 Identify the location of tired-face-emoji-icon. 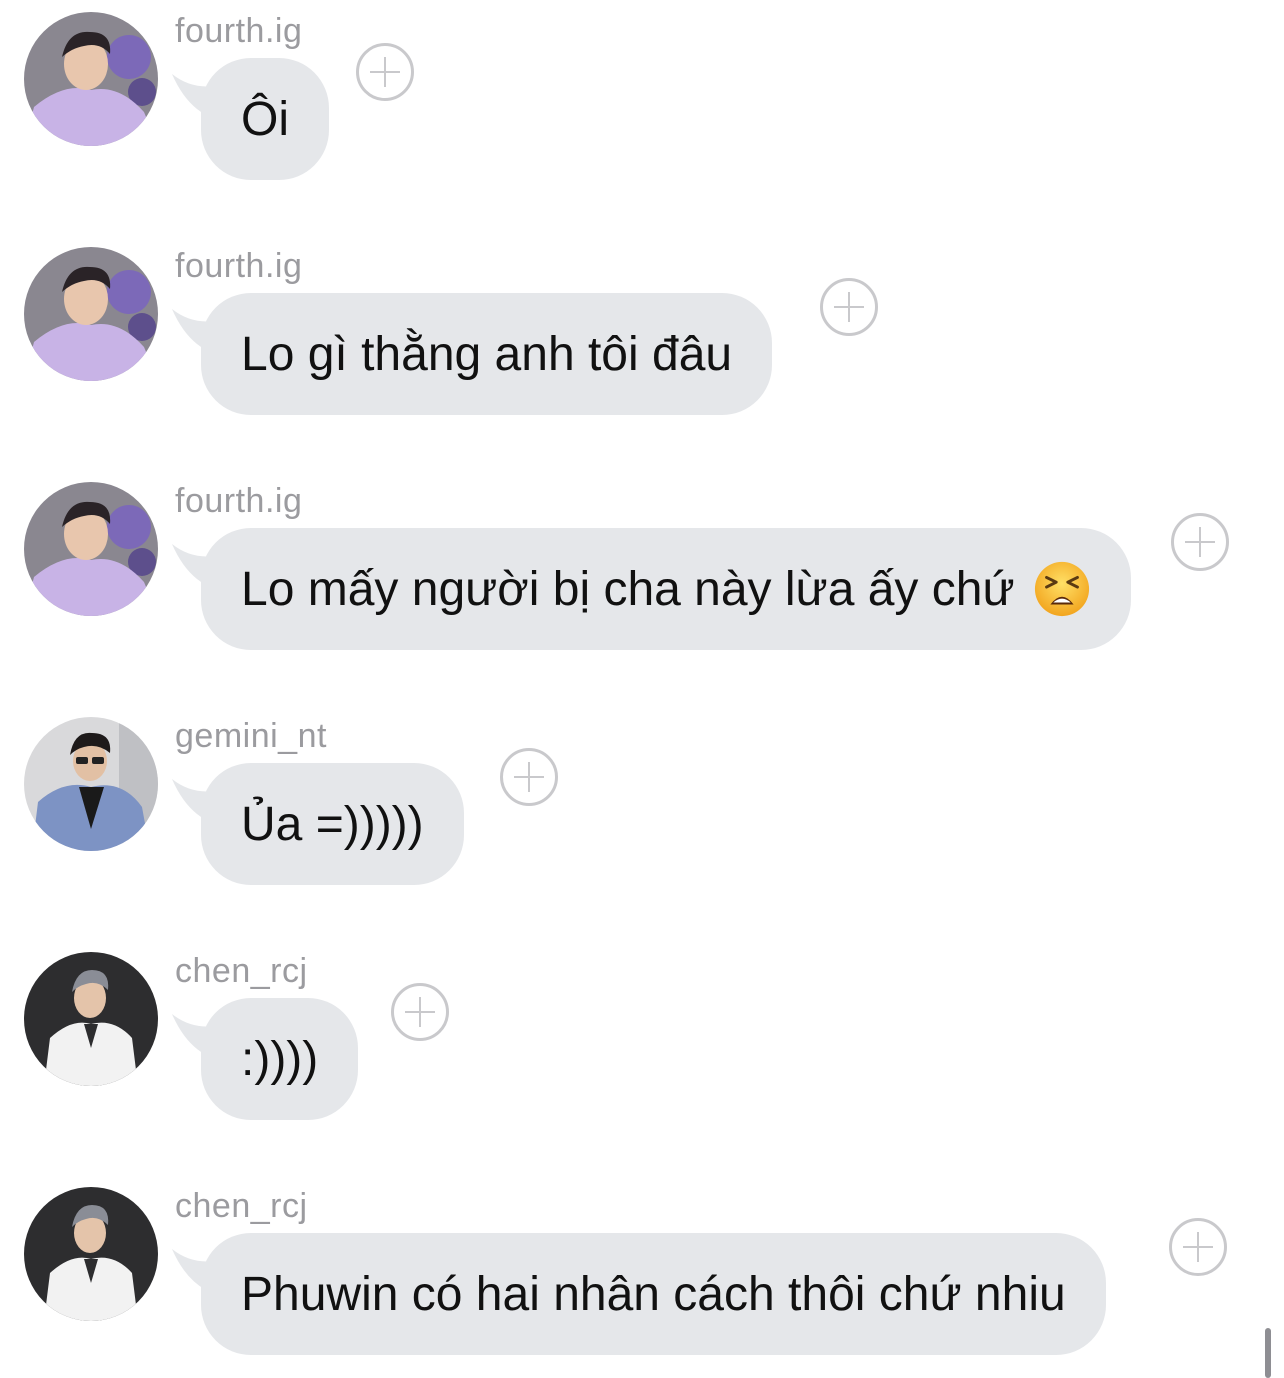
(1061, 589).